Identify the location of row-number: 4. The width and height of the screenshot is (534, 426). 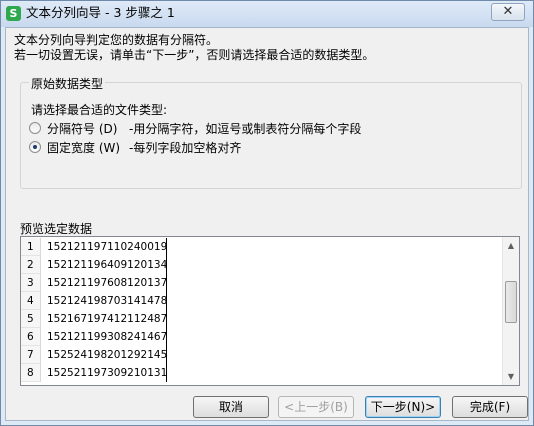
(31, 301).